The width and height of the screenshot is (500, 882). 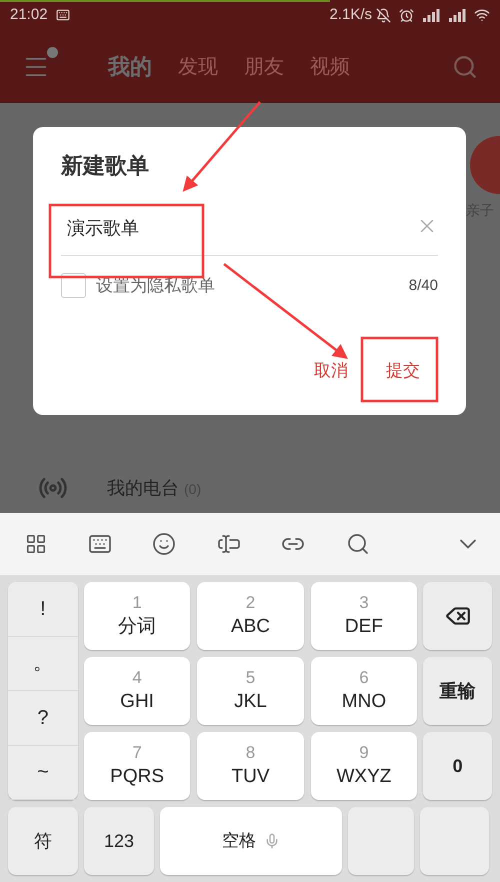 What do you see at coordinates (43, 609) in the screenshot?
I see `symbol-key: !` at bounding box center [43, 609].